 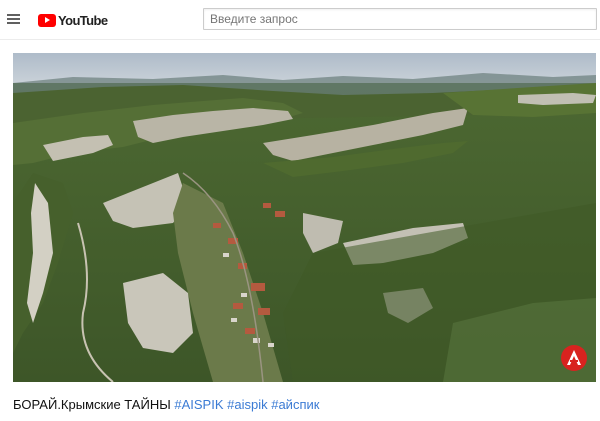 I want to click on top-bar: YouTube, so click(x=300, y=20).